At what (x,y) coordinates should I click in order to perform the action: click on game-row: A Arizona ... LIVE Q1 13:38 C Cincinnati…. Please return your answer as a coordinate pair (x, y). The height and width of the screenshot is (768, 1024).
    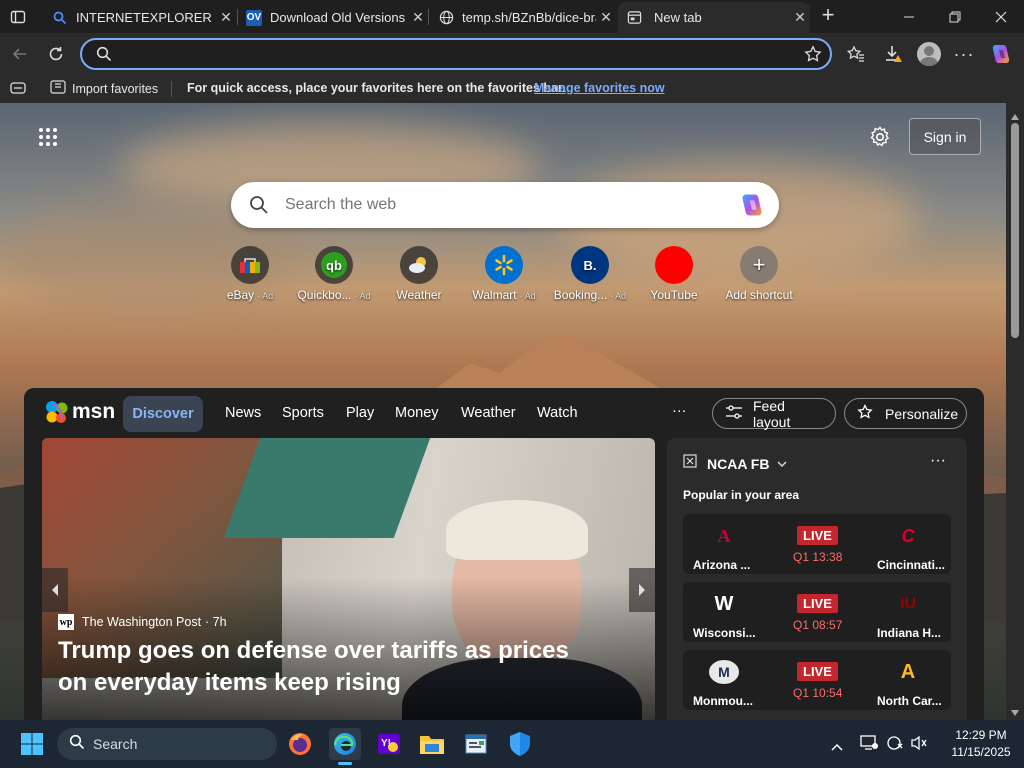
    Looking at the image, I should click on (817, 544).